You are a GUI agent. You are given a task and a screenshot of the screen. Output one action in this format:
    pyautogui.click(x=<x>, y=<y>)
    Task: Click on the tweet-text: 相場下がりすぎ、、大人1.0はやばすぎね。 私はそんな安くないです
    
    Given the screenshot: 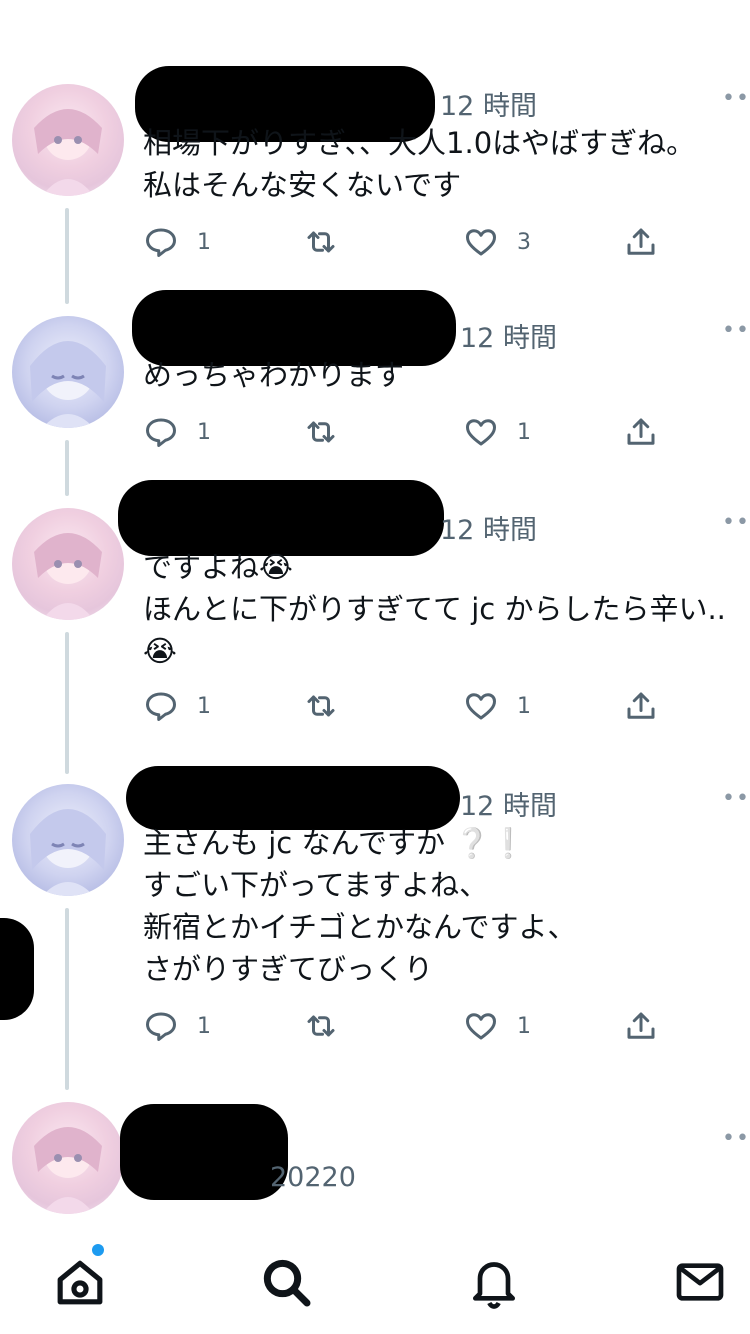 What is the action you would take?
    pyautogui.click(x=419, y=164)
    